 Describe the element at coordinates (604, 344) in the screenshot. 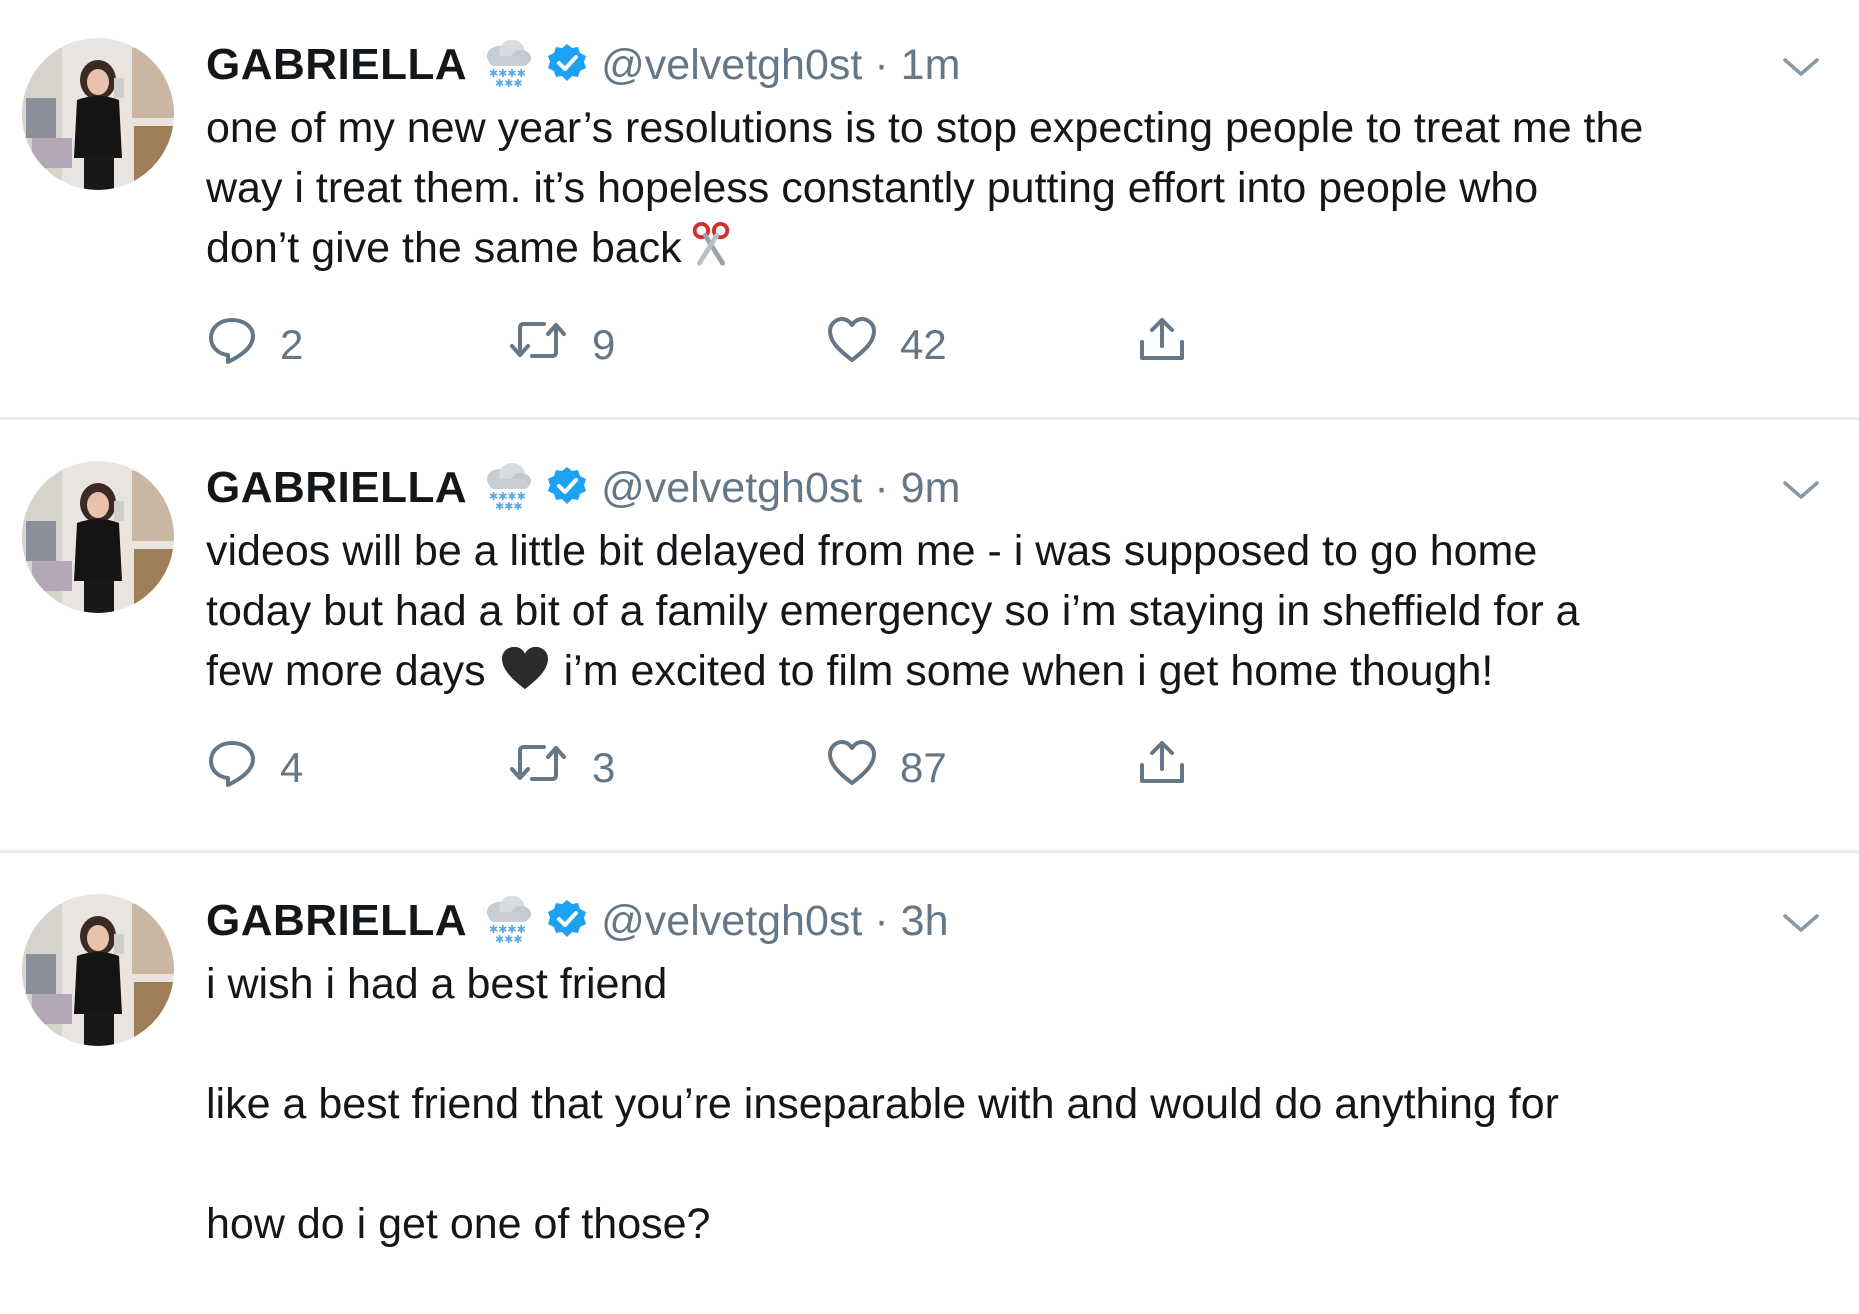

I see `retweet-count: 9` at that location.